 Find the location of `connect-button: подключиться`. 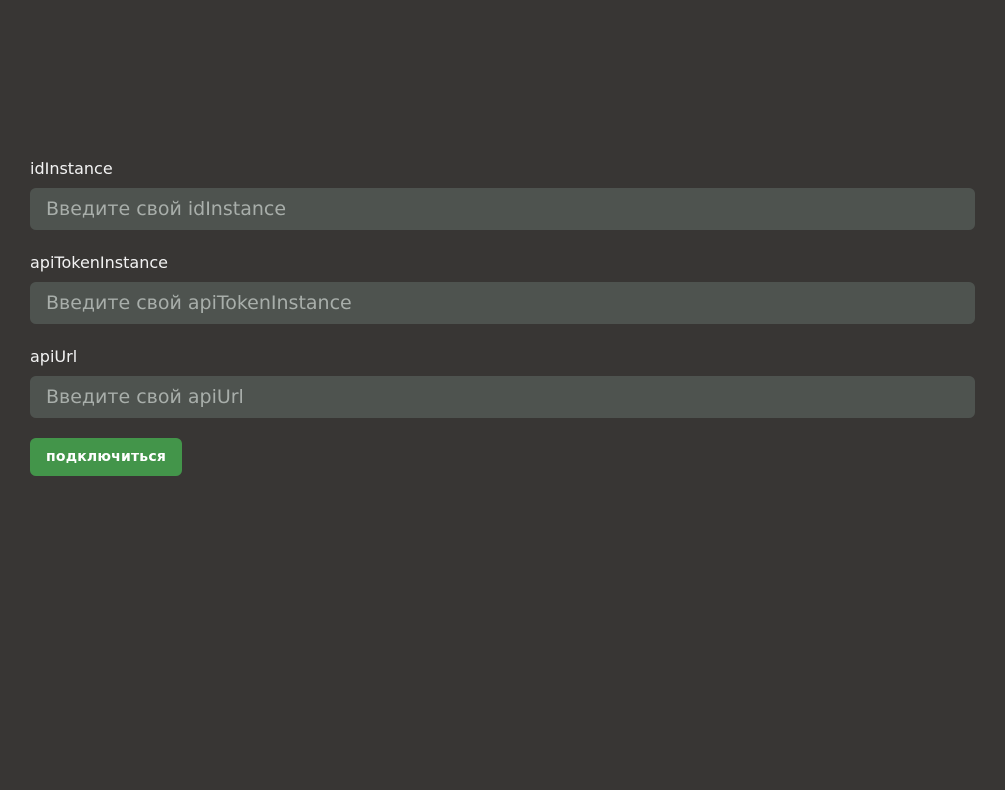

connect-button: подключиться is located at coordinates (106, 457).